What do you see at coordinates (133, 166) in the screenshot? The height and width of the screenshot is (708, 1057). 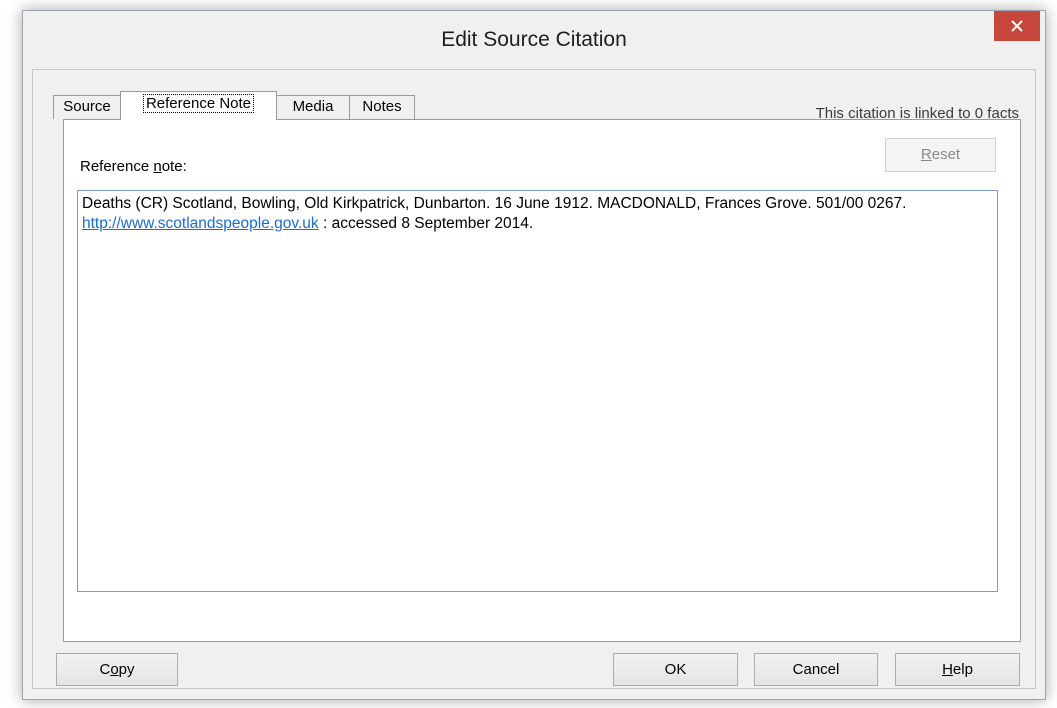 I see `reference-note-label: Reference note:` at bounding box center [133, 166].